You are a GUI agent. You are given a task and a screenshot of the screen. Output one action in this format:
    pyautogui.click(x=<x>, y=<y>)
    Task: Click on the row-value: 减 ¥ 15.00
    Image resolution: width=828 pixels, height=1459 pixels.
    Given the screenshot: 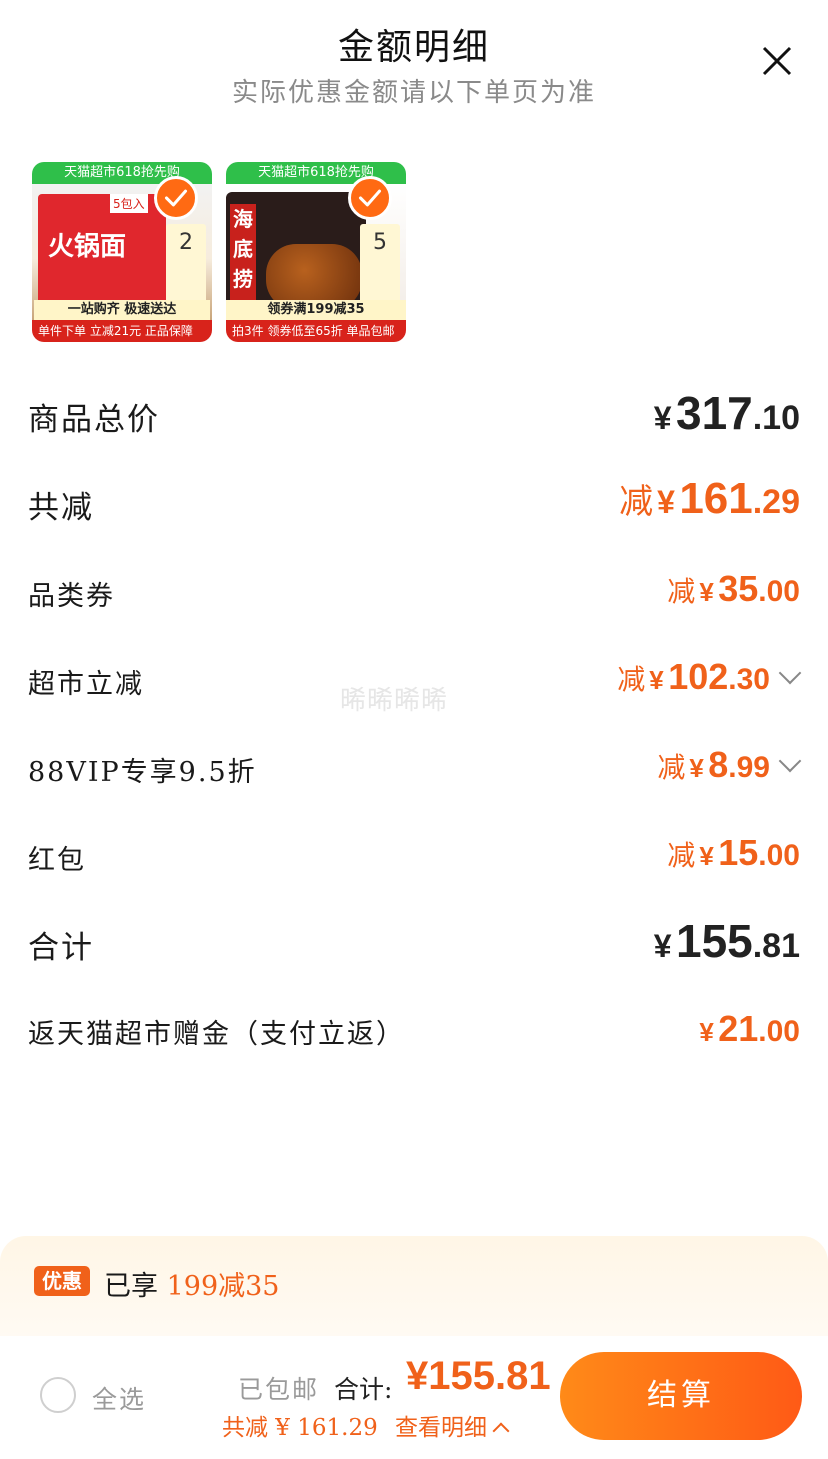 What is the action you would take?
    pyautogui.click(x=733, y=853)
    